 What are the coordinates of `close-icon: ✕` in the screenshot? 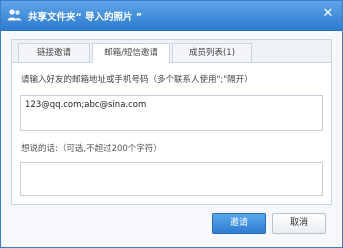 It's located at (328, 14).